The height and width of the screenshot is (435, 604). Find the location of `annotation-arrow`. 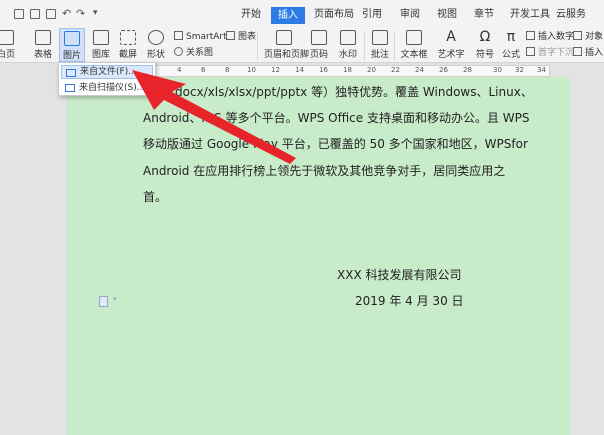

annotation-arrow is located at coordinates (214, 117).